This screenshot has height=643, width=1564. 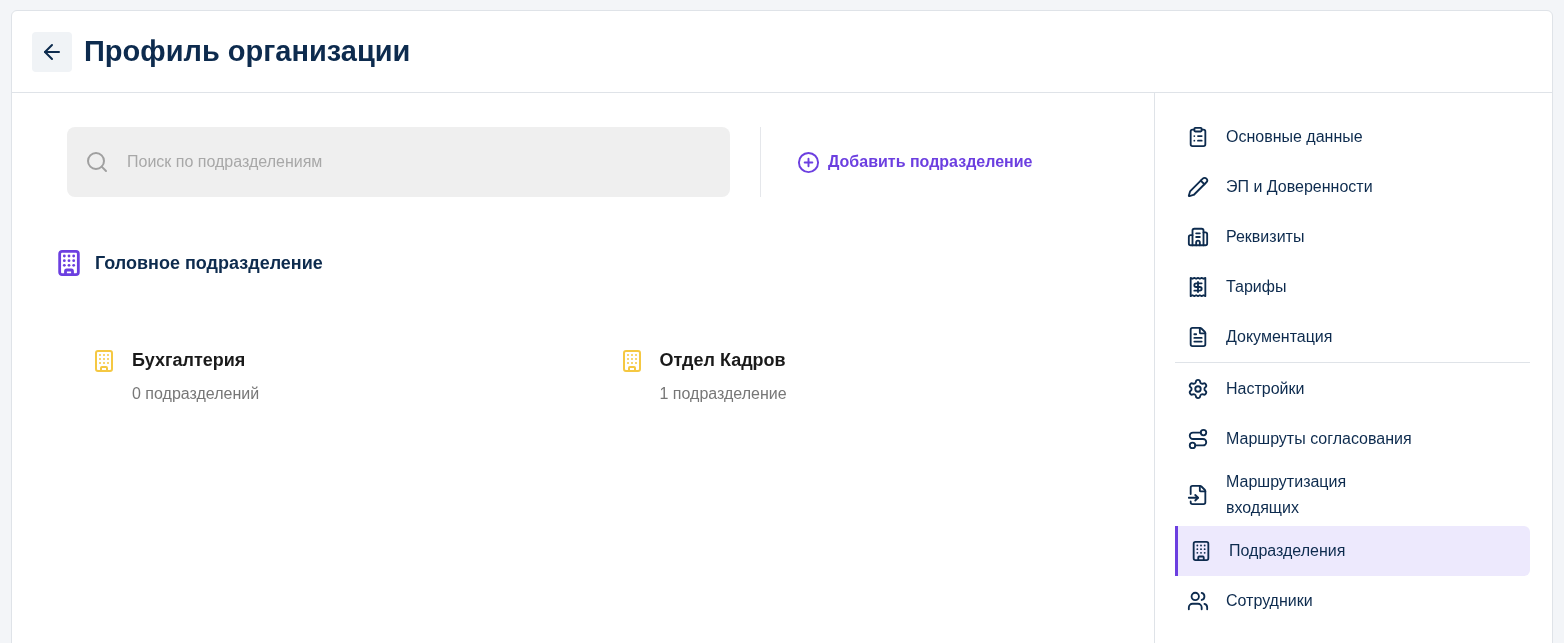 What do you see at coordinates (1198, 337) in the screenshot?
I see `document-icon` at bounding box center [1198, 337].